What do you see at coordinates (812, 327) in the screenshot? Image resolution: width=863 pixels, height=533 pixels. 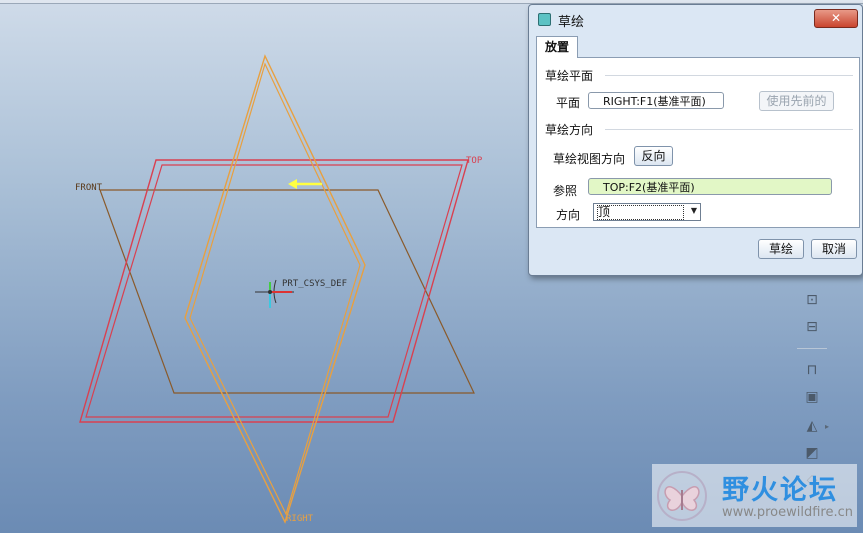 I see `datum-csys-icon: ⊟` at bounding box center [812, 327].